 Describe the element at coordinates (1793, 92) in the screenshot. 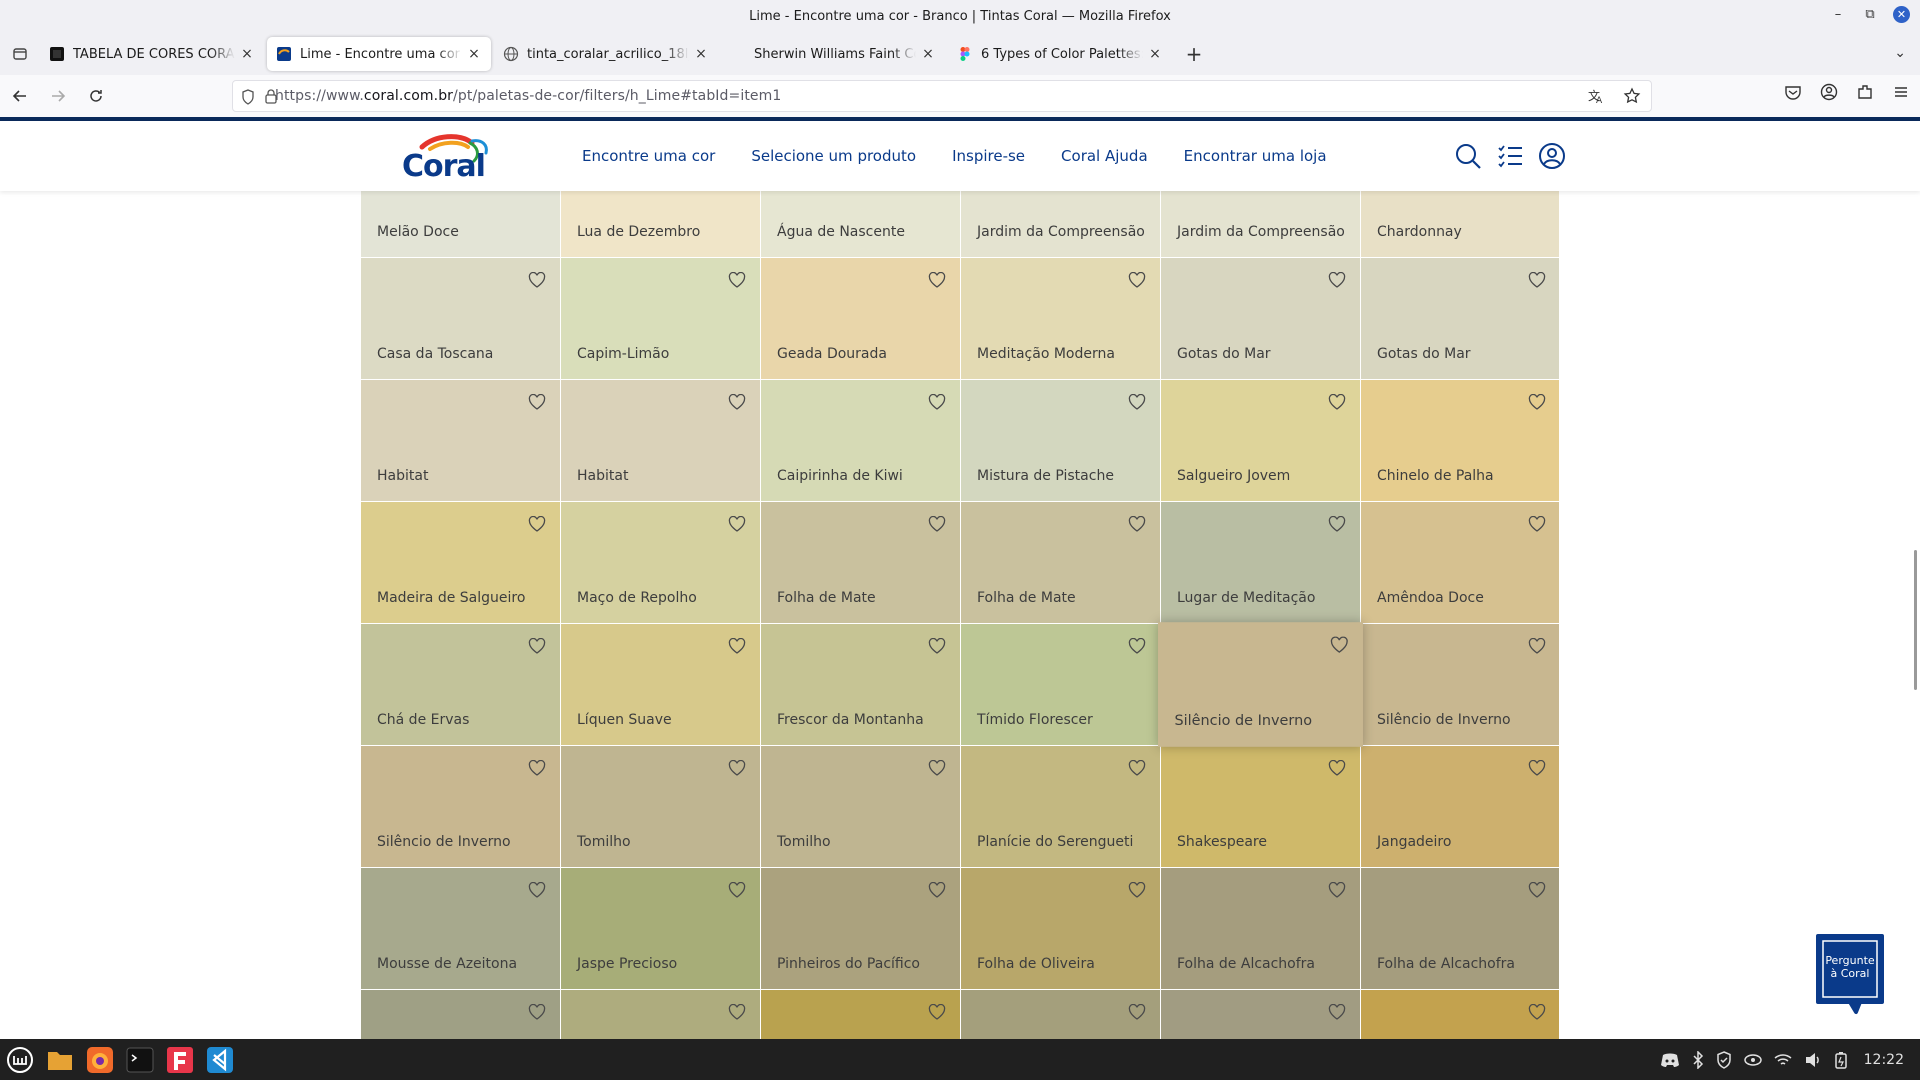

I see `pocket-icon` at that location.